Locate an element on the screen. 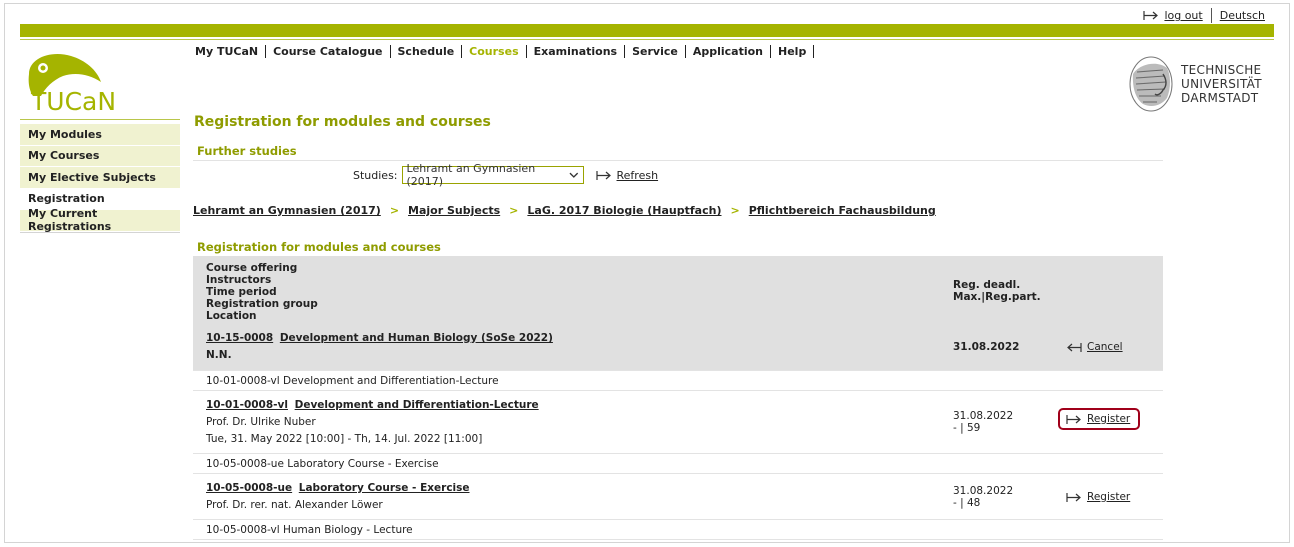  course-label: 10-05-0008-vl Human Biology - Lecture is located at coordinates (309, 530).